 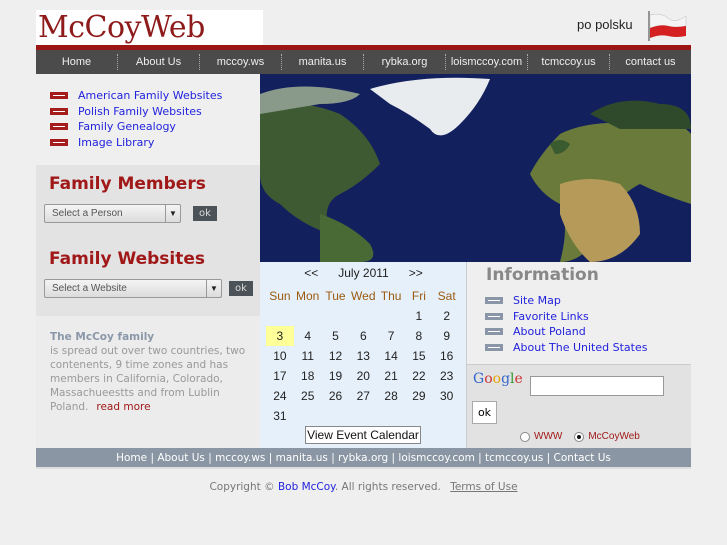 What do you see at coordinates (614, 436) in the screenshot?
I see `radio-label-mccoyweb: McCoyWeb` at bounding box center [614, 436].